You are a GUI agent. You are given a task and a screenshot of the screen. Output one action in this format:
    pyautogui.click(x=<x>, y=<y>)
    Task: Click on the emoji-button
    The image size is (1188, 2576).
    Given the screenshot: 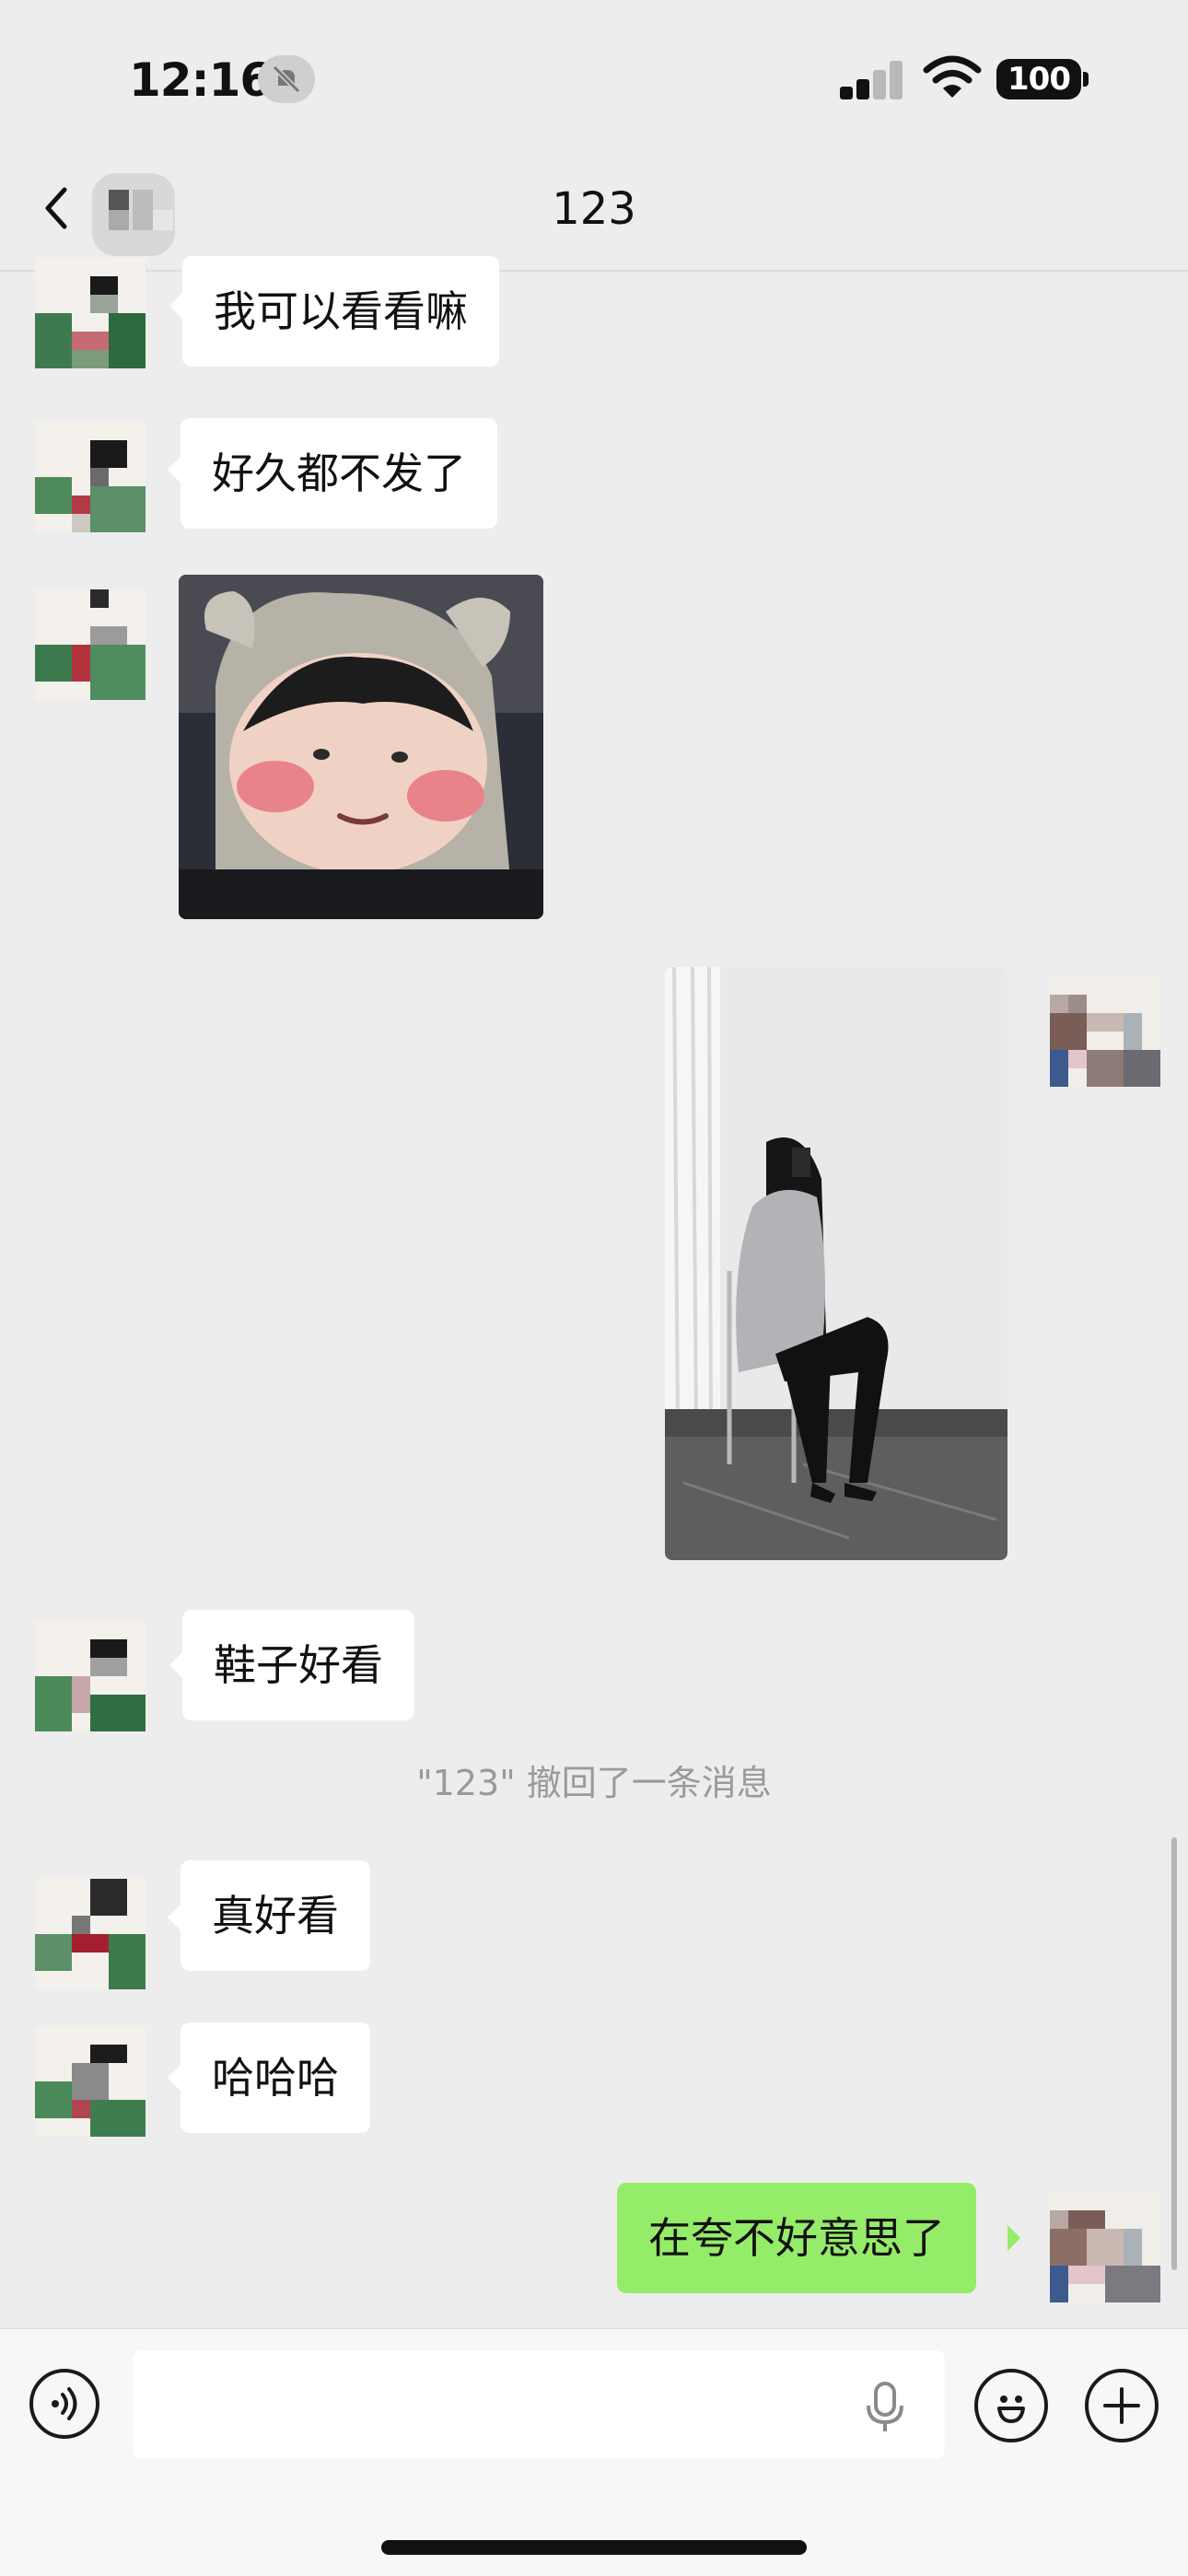 What is the action you would take?
    pyautogui.click(x=1011, y=2405)
    